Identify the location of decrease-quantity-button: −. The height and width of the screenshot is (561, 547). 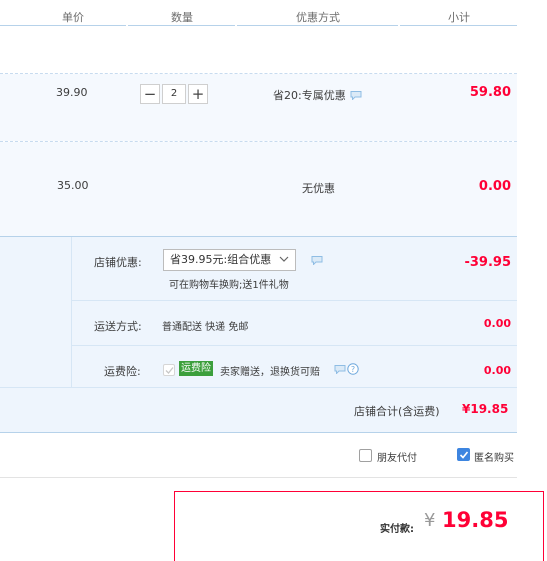
(150, 94).